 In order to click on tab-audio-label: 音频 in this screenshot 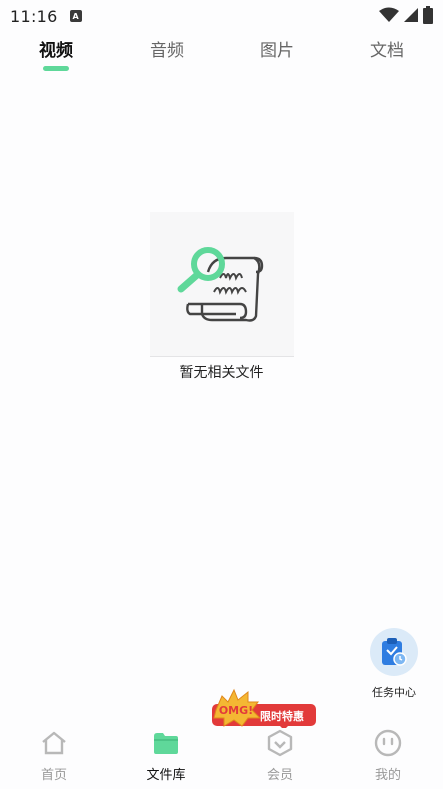, I will do `click(167, 51)`.